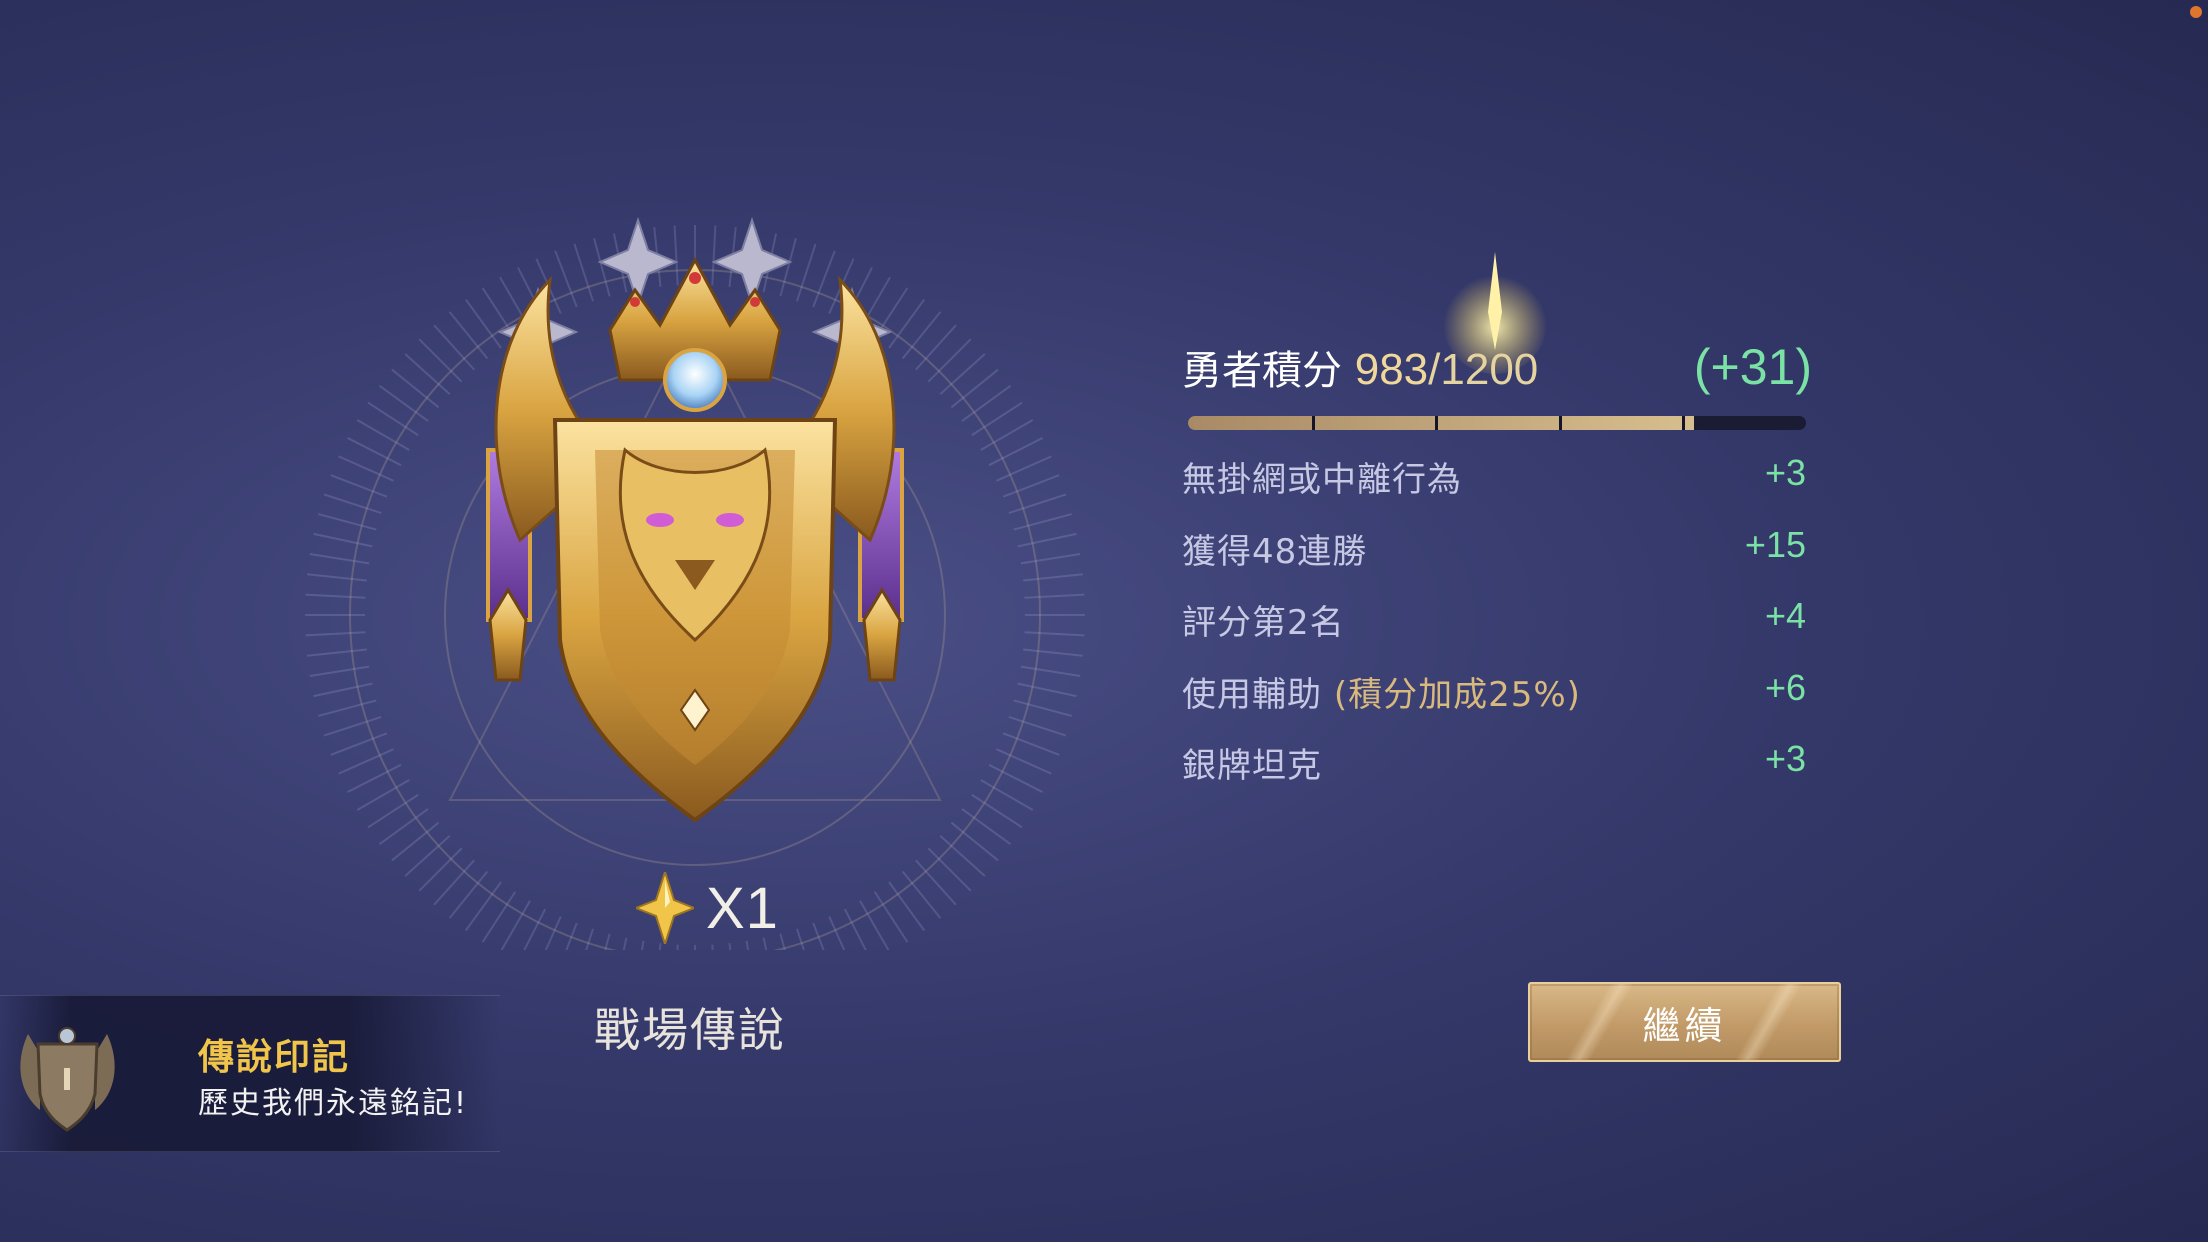  I want to click on legend-mark-subtitle: 歷史我們永遠銘記!, so click(333, 1103).